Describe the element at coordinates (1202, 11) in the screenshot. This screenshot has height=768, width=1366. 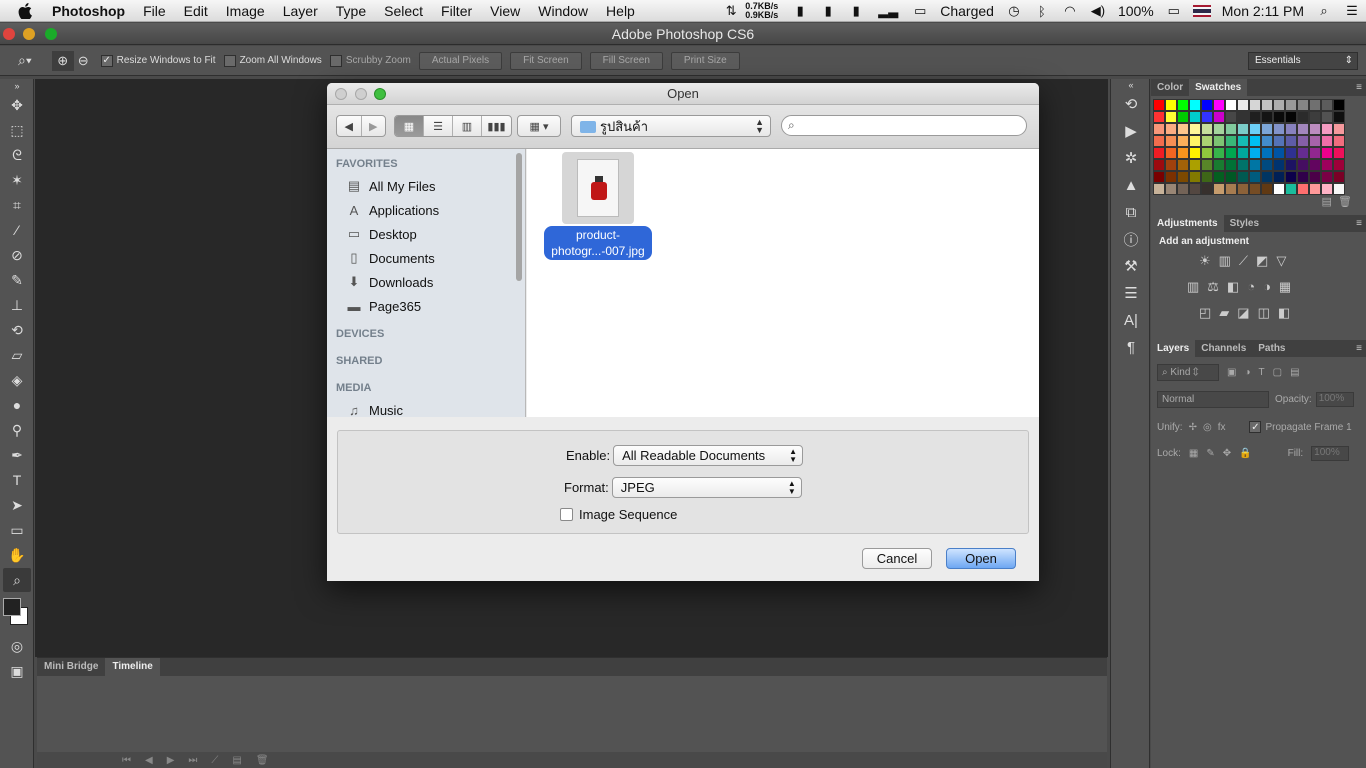
I see `input-source-flag-icon` at that location.